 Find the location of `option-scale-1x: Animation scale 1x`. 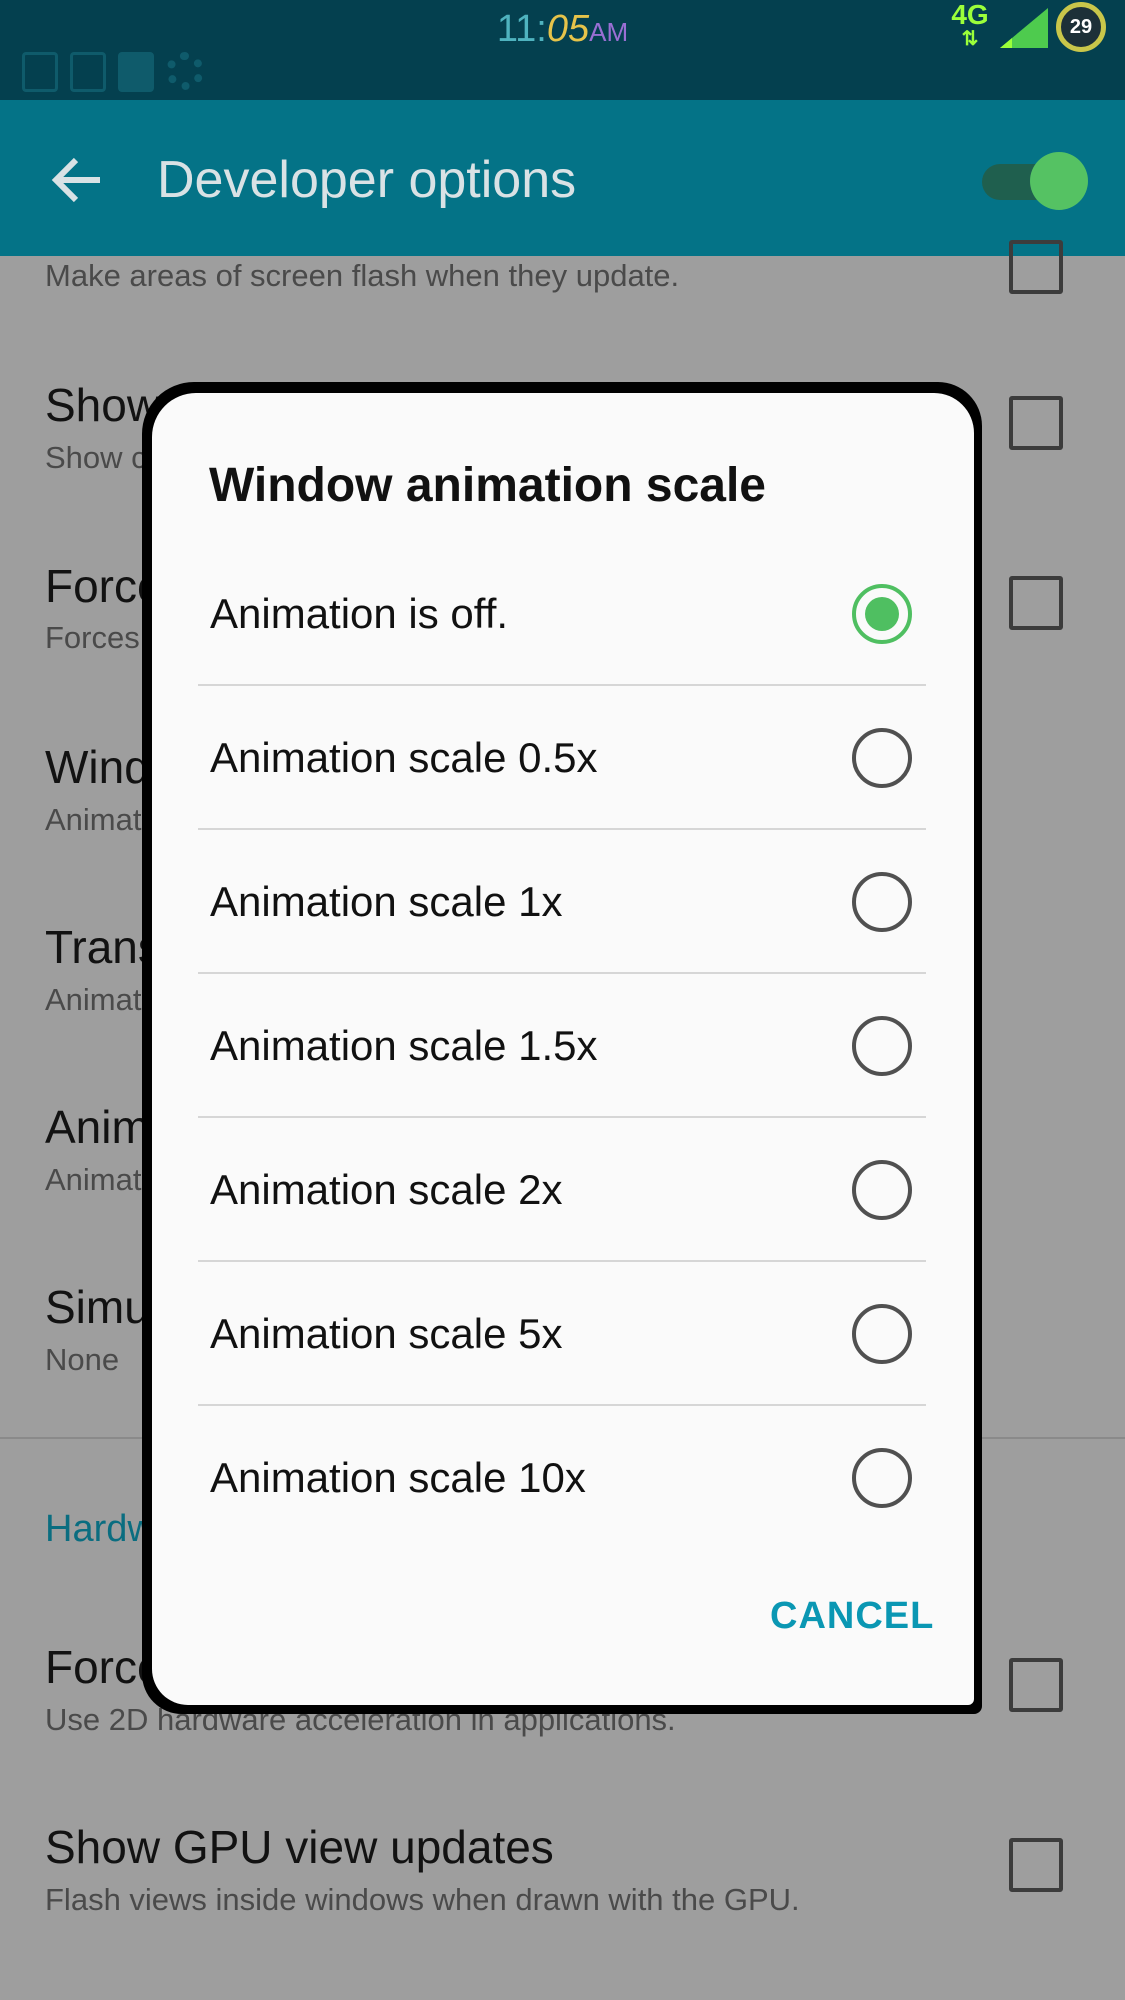

option-scale-1x: Animation scale 1x is located at coordinates (562, 902).